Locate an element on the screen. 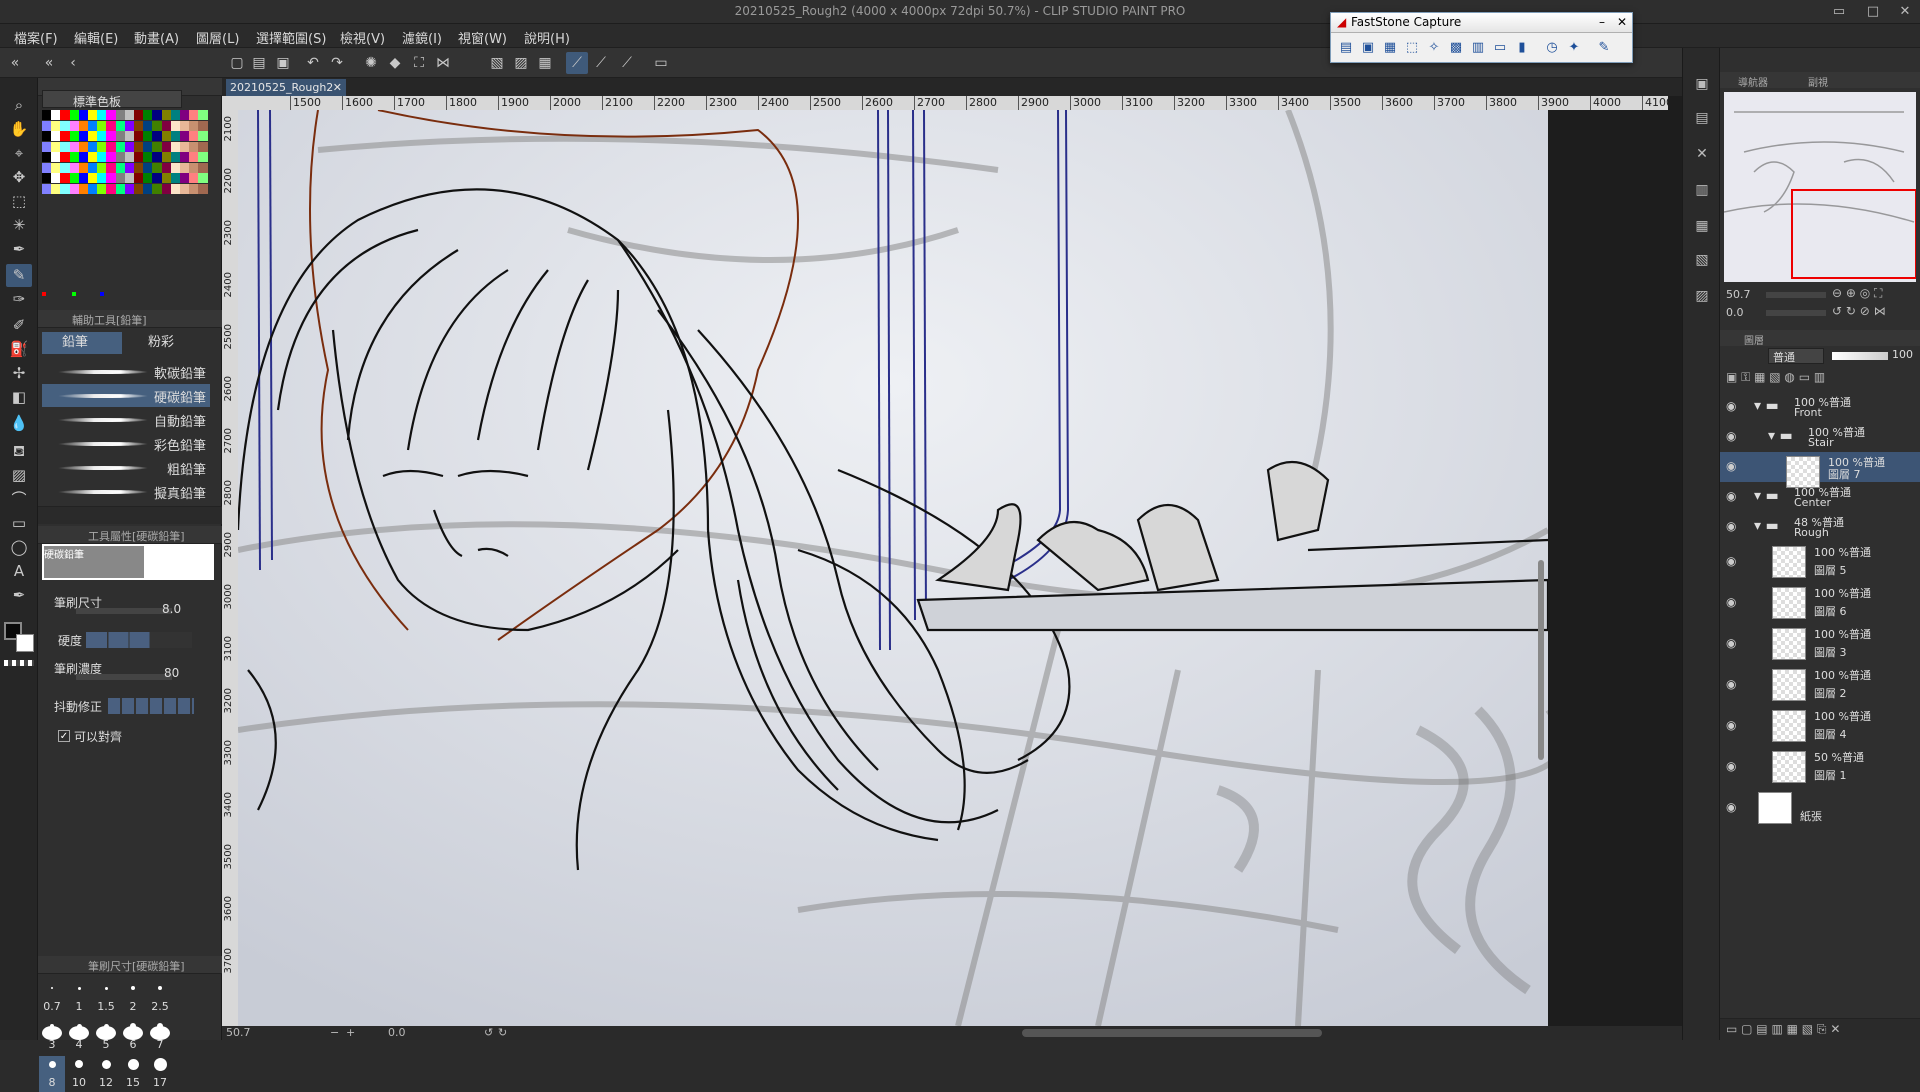  layer-folder: ◉ ▾ ▬ 100 %普通 Front is located at coordinates (1820, 407).